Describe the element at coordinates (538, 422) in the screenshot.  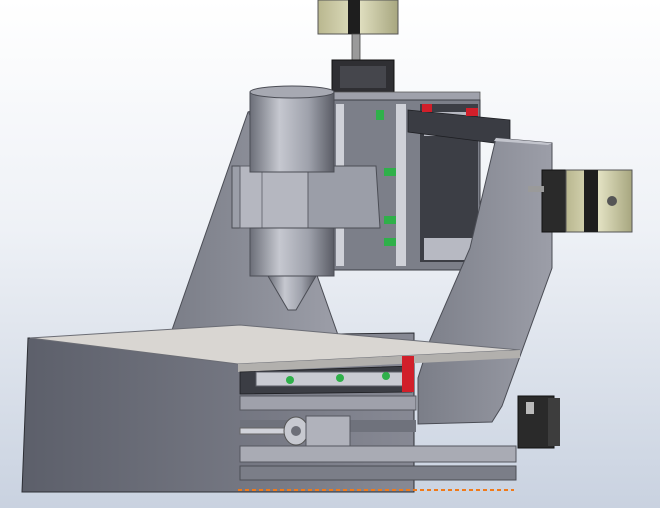
I see `lower-stepper-motor` at that location.